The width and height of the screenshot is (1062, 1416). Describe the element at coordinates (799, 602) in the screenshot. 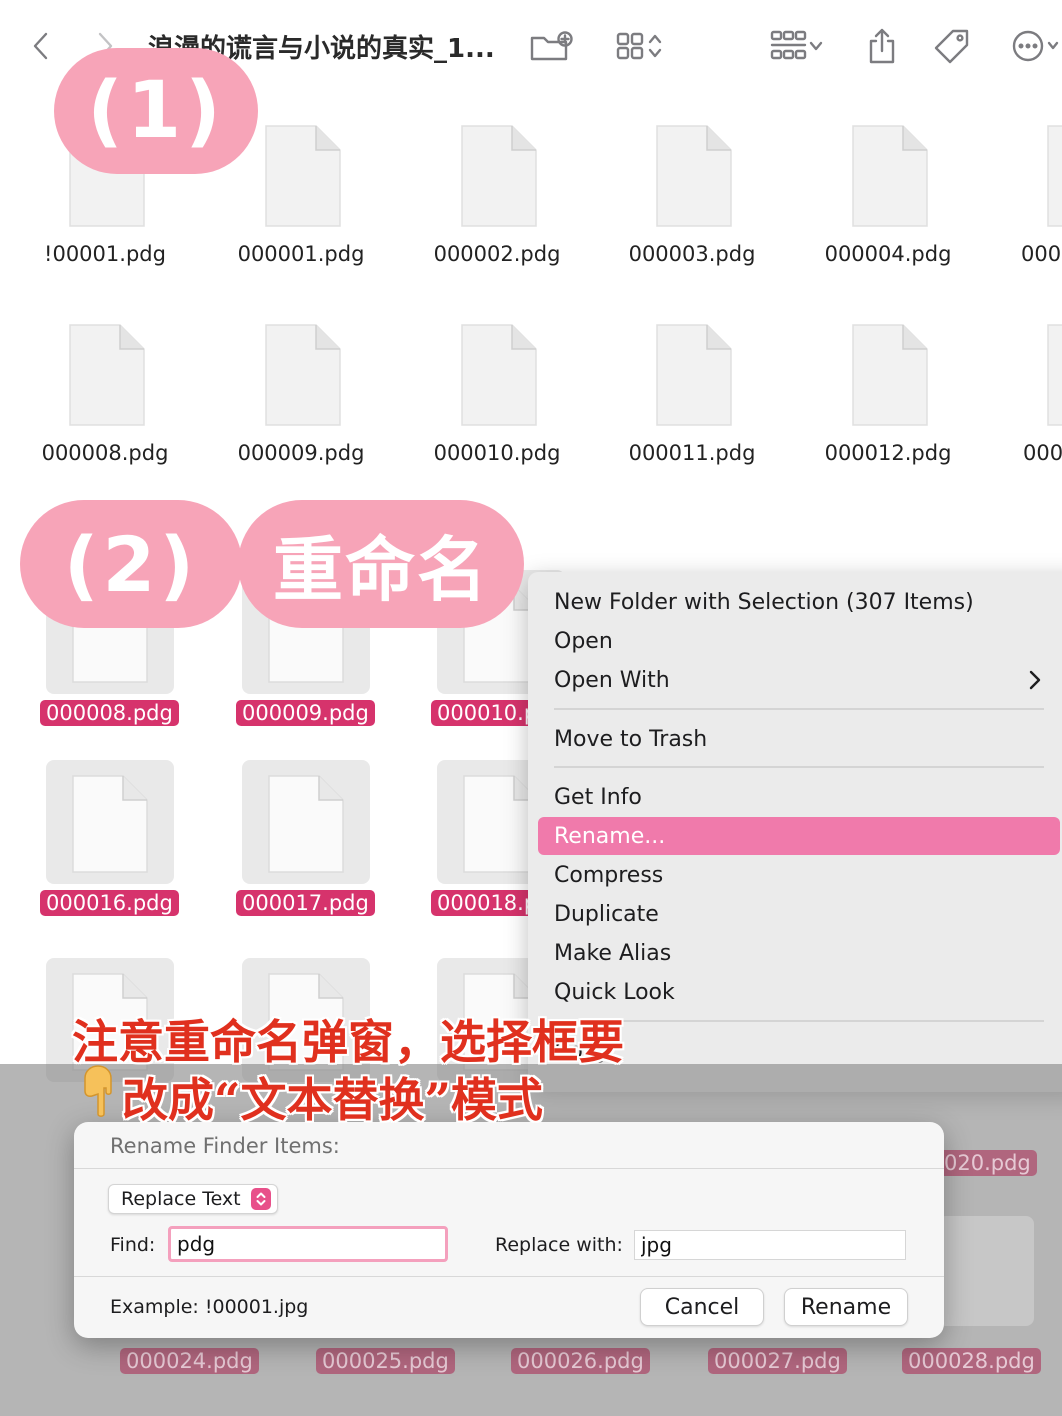

I see `menu-item-new-folder-with-selection: New Folder with Selection (307 Items)` at that location.